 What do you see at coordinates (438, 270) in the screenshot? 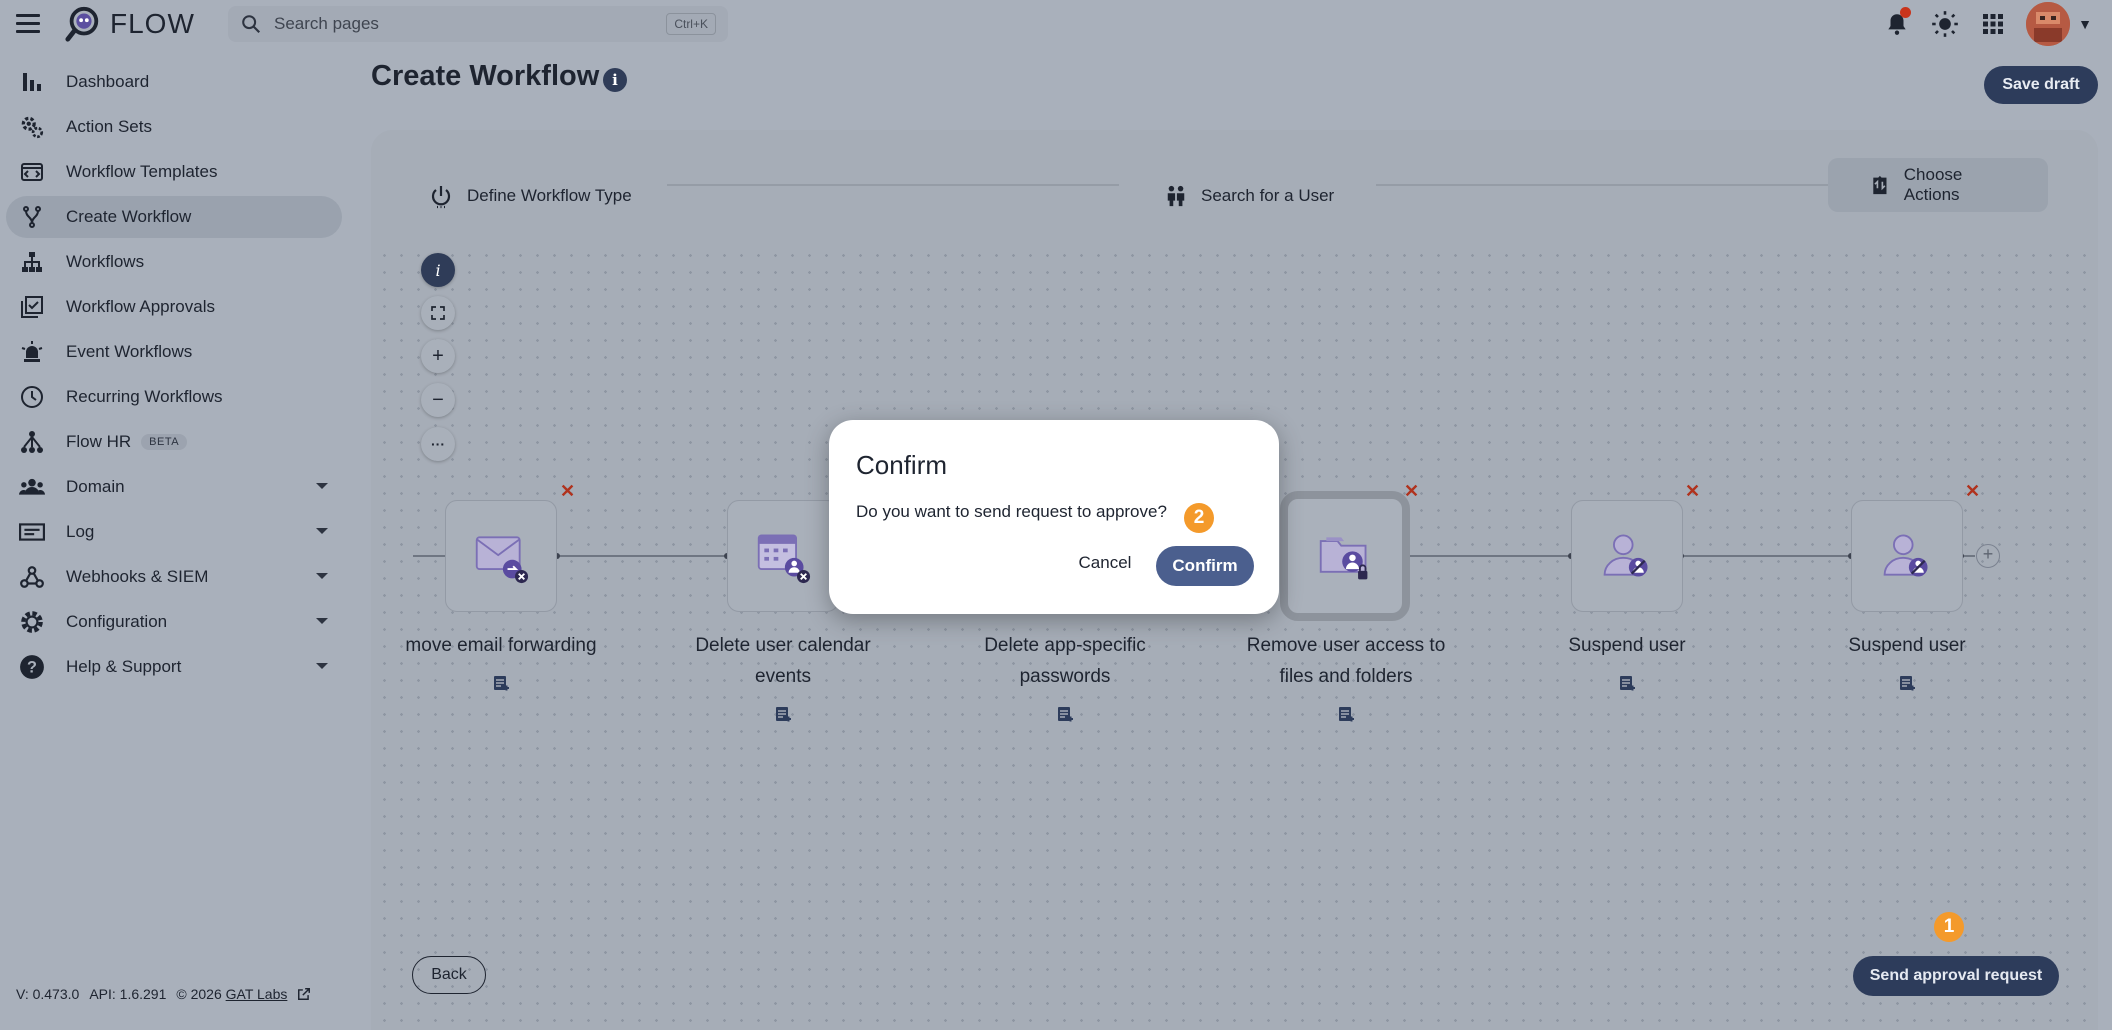
I see `canvas-info-button: i` at bounding box center [438, 270].